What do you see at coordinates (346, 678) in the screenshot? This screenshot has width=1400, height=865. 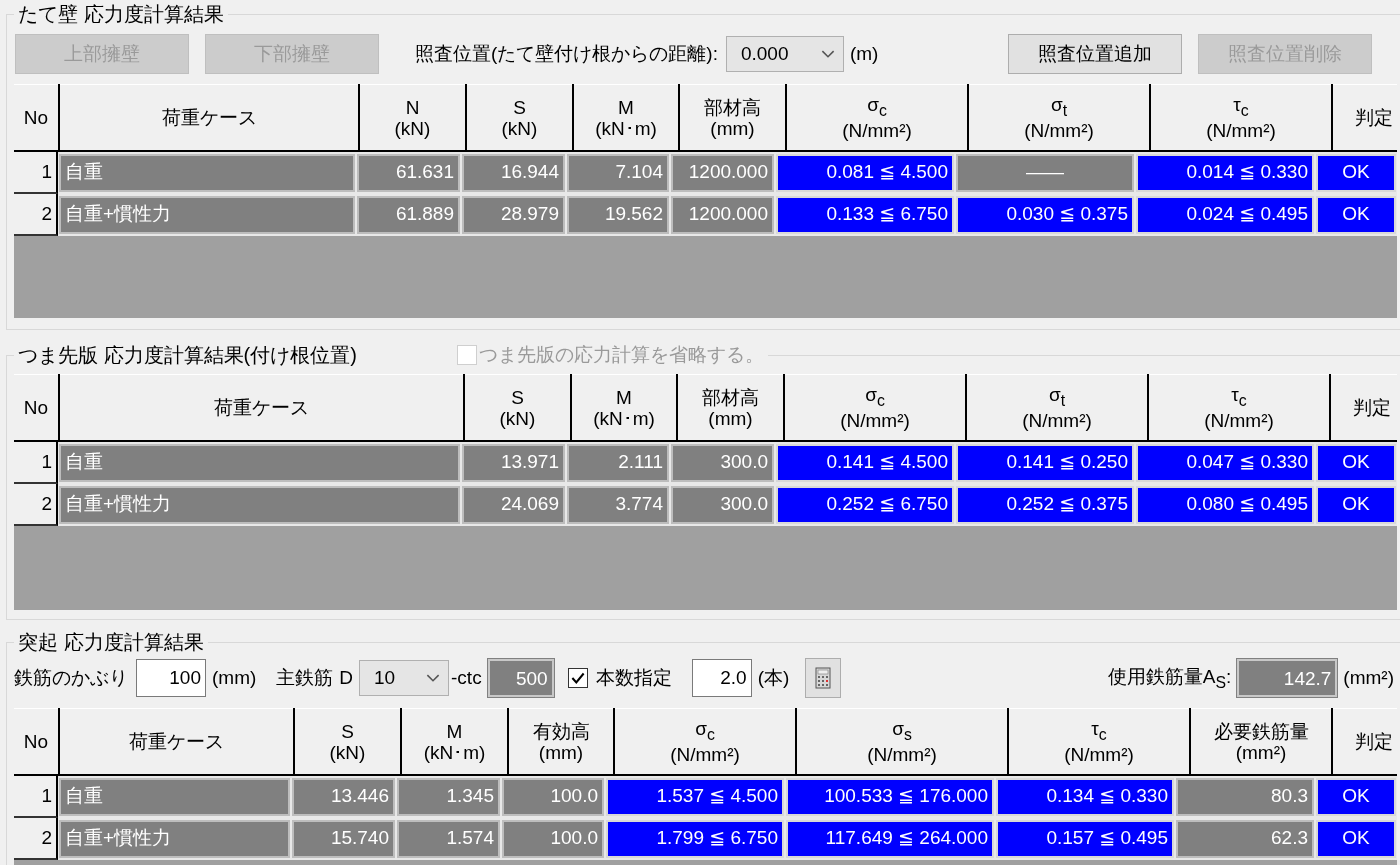 I see `diameter-prefix: D` at bounding box center [346, 678].